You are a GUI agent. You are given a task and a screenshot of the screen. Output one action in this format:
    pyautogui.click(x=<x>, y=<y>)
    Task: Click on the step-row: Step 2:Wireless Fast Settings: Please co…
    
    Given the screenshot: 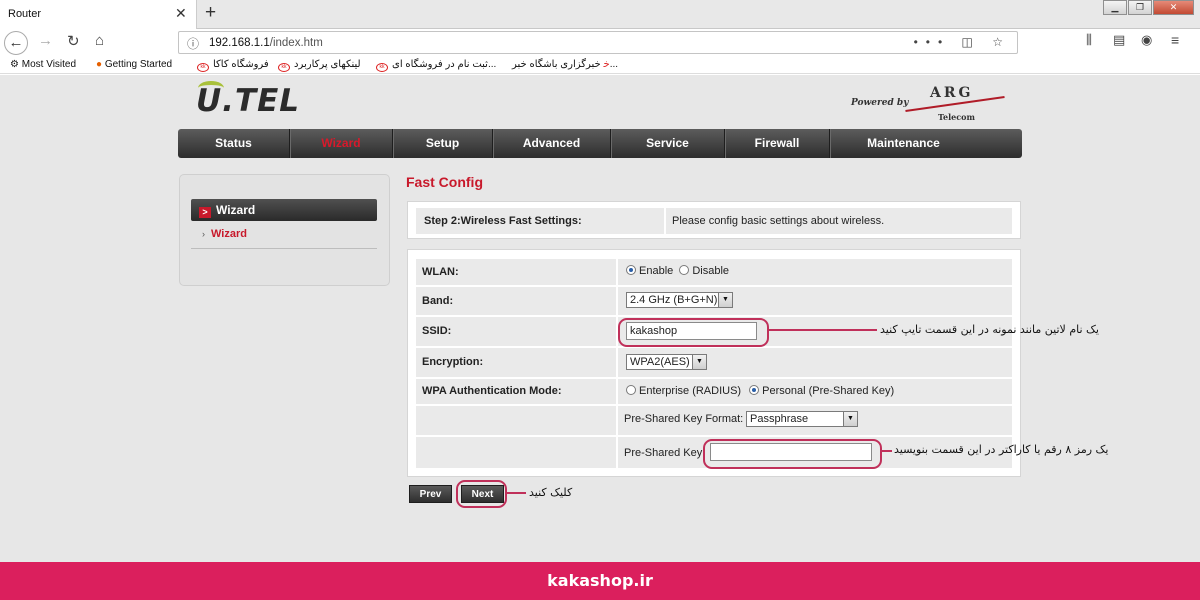 What is the action you would take?
    pyautogui.click(x=714, y=221)
    